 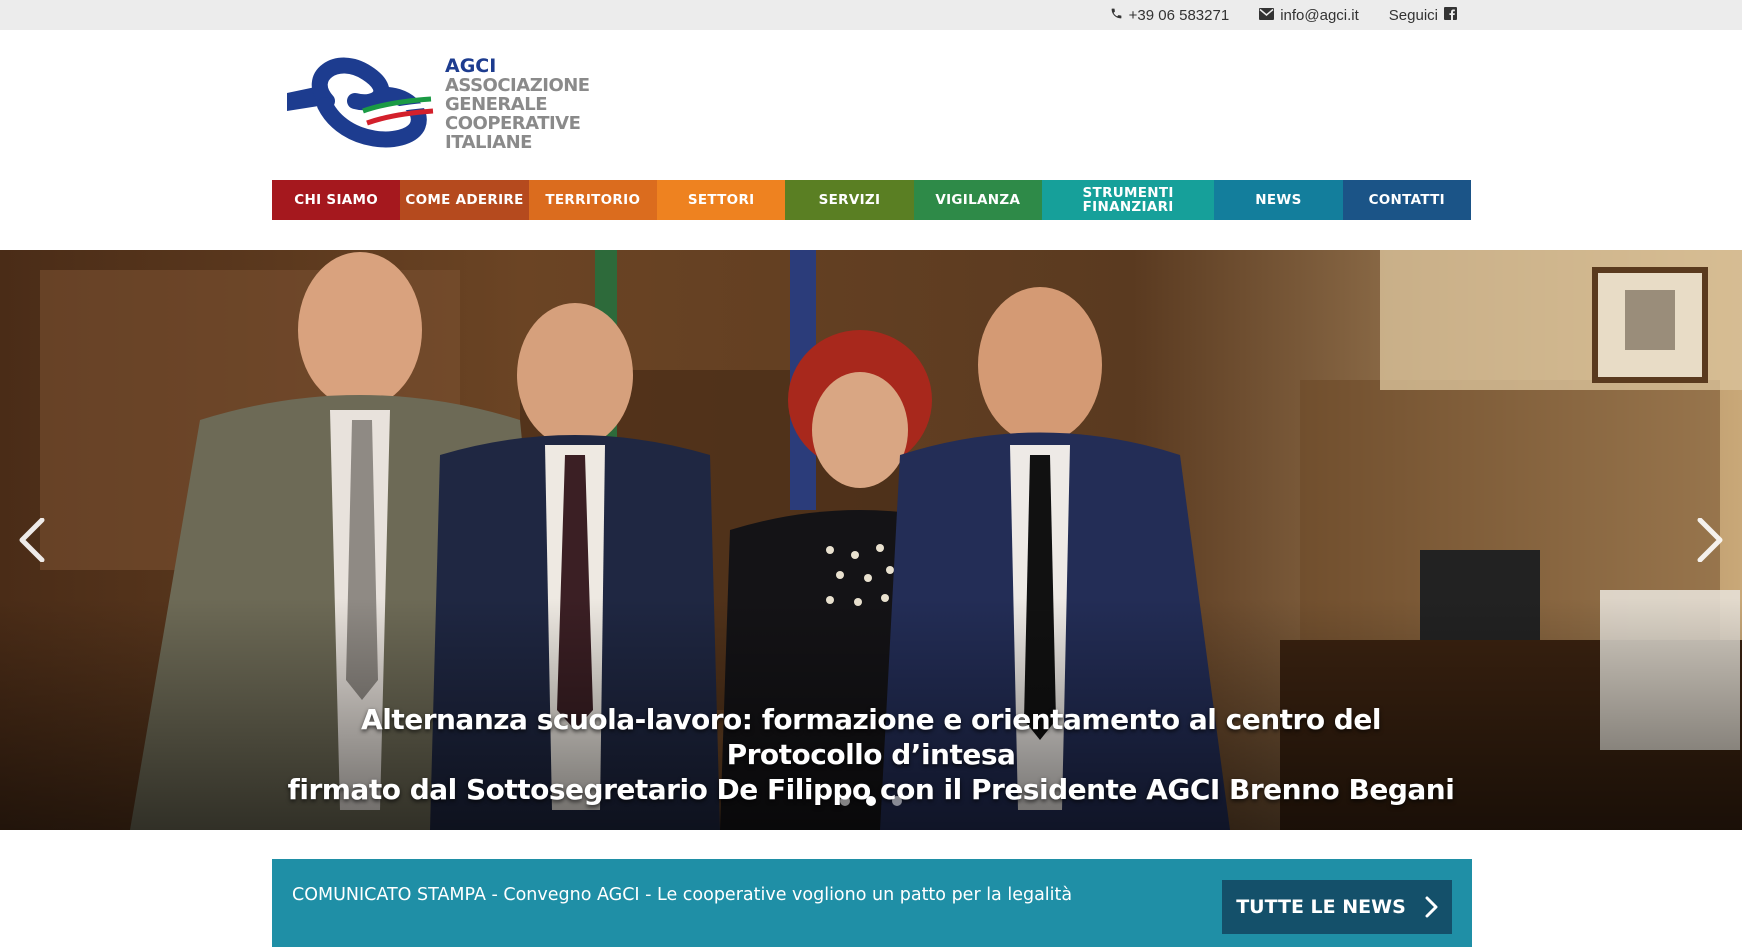 What do you see at coordinates (1450, 15) in the screenshot?
I see `facebook-icon` at bounding box center [1450, 15].